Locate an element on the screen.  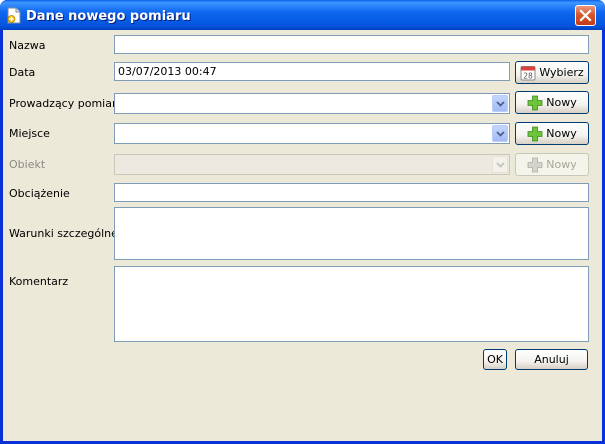
nazwa-label: Nazwa is located at coordinates (27, 45).